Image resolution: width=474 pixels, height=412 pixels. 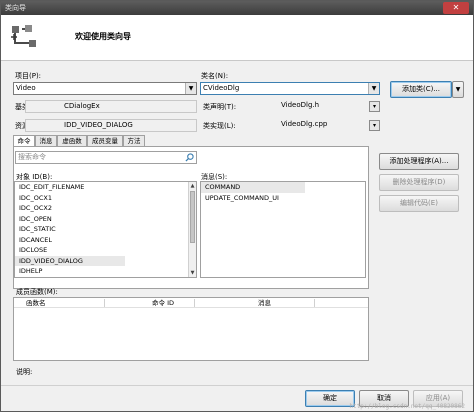 What do you see at coordinates (163, 303) in the screenshot?
I see `column-header-command-id: 命令 ID` at bounding box center [163, 303].